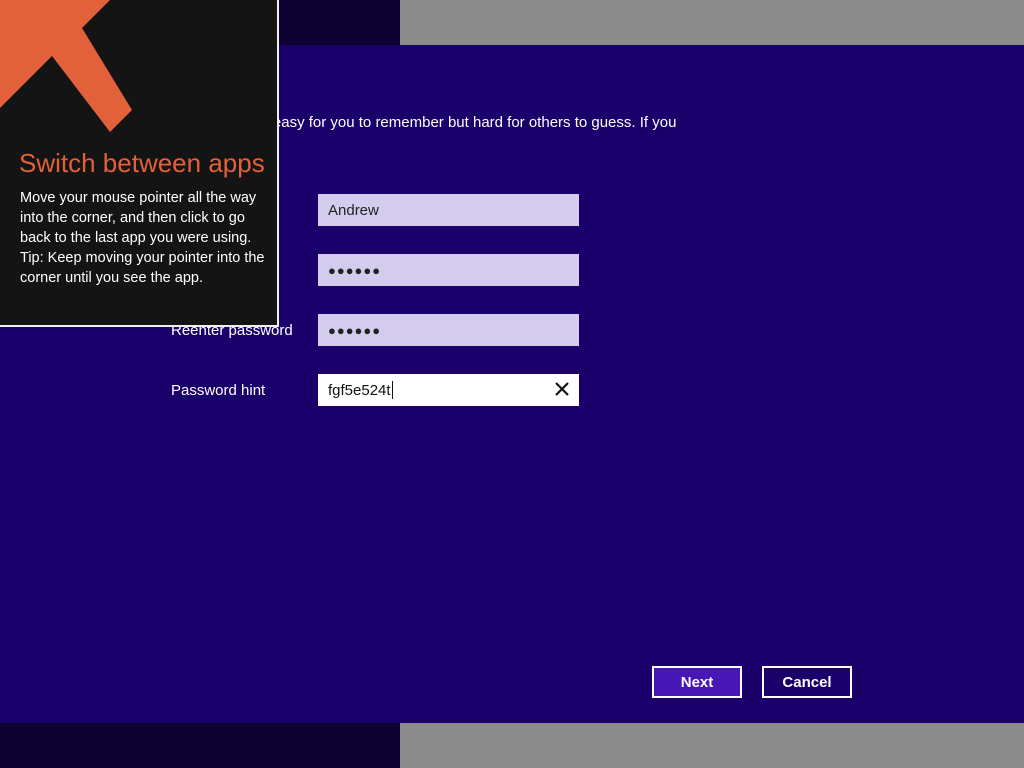  What do you see at coordinates (562, 389) in the screenshot?
I see `close-icon` at bounding box center [562, 389].